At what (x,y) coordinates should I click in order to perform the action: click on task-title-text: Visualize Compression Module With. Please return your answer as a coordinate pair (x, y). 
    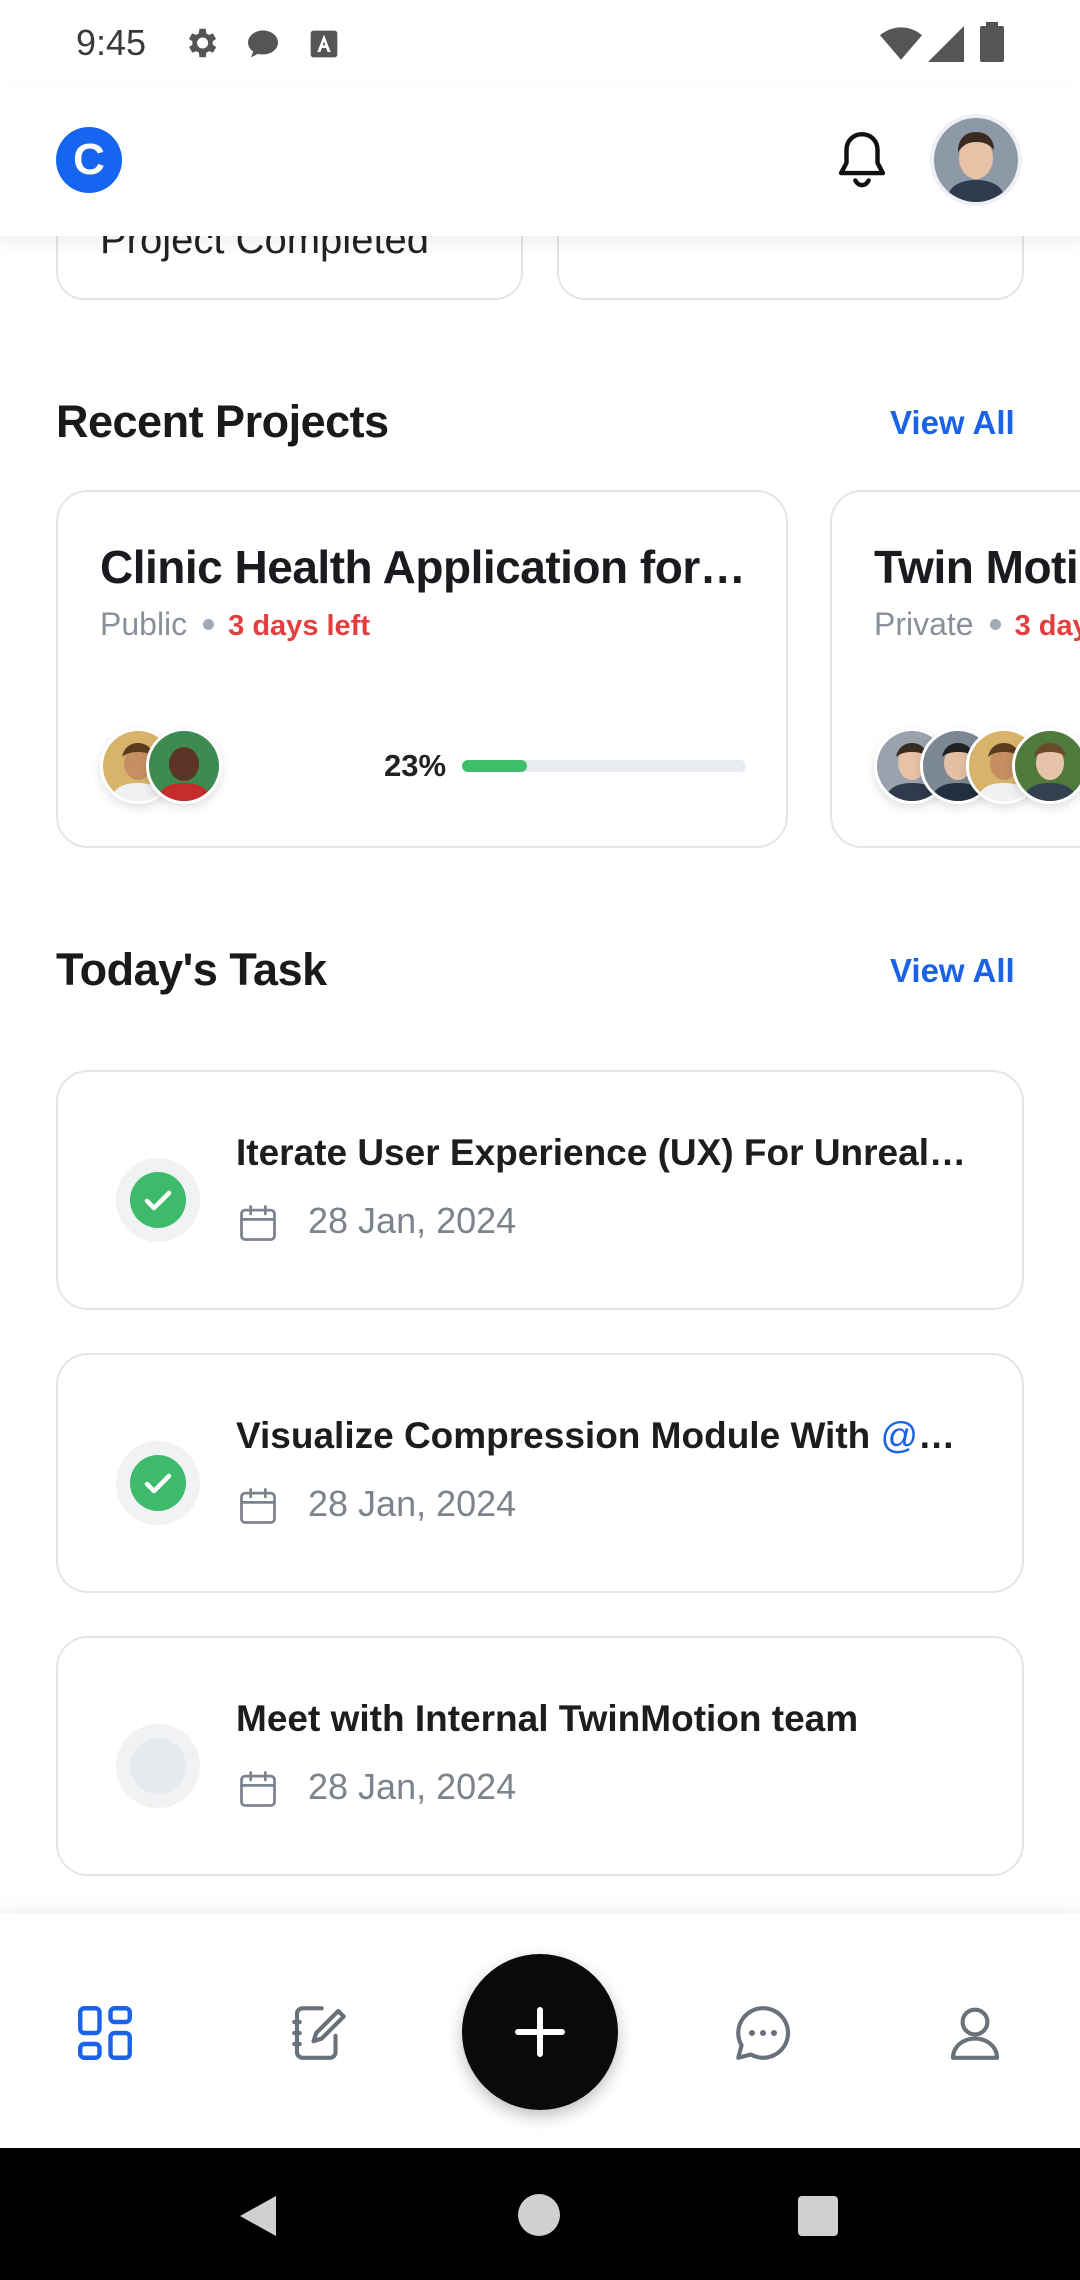
    Looking at the image, I should click on (553, 1435).